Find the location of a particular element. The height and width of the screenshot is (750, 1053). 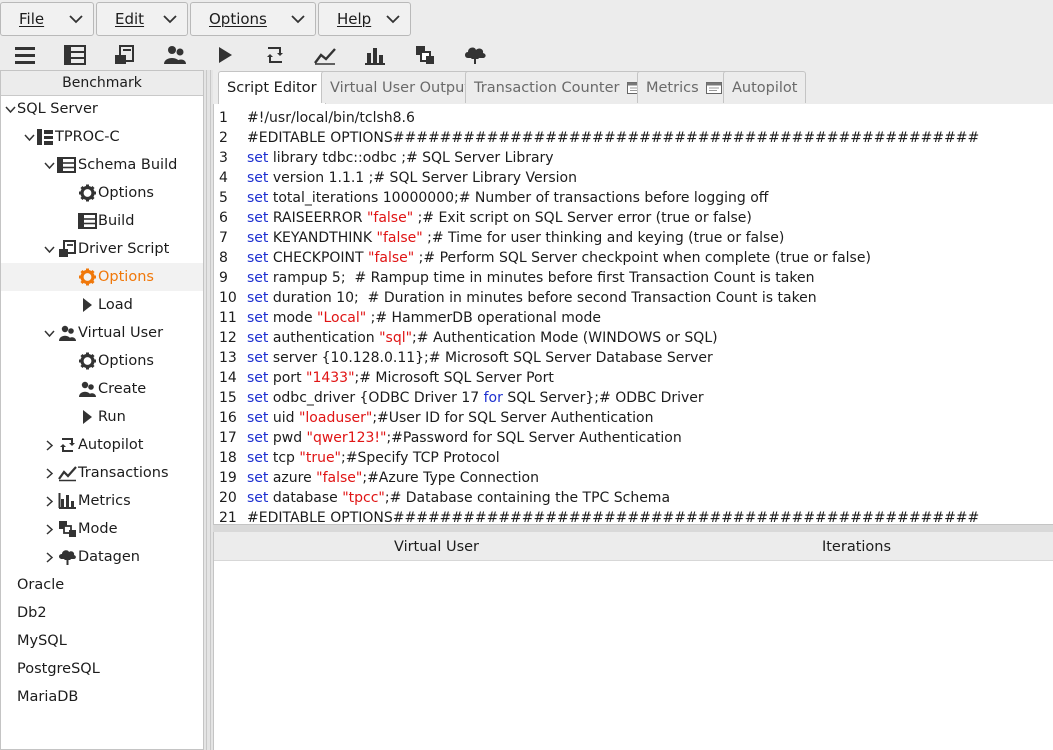

transactions-icon is located at coordinates (325, 55).